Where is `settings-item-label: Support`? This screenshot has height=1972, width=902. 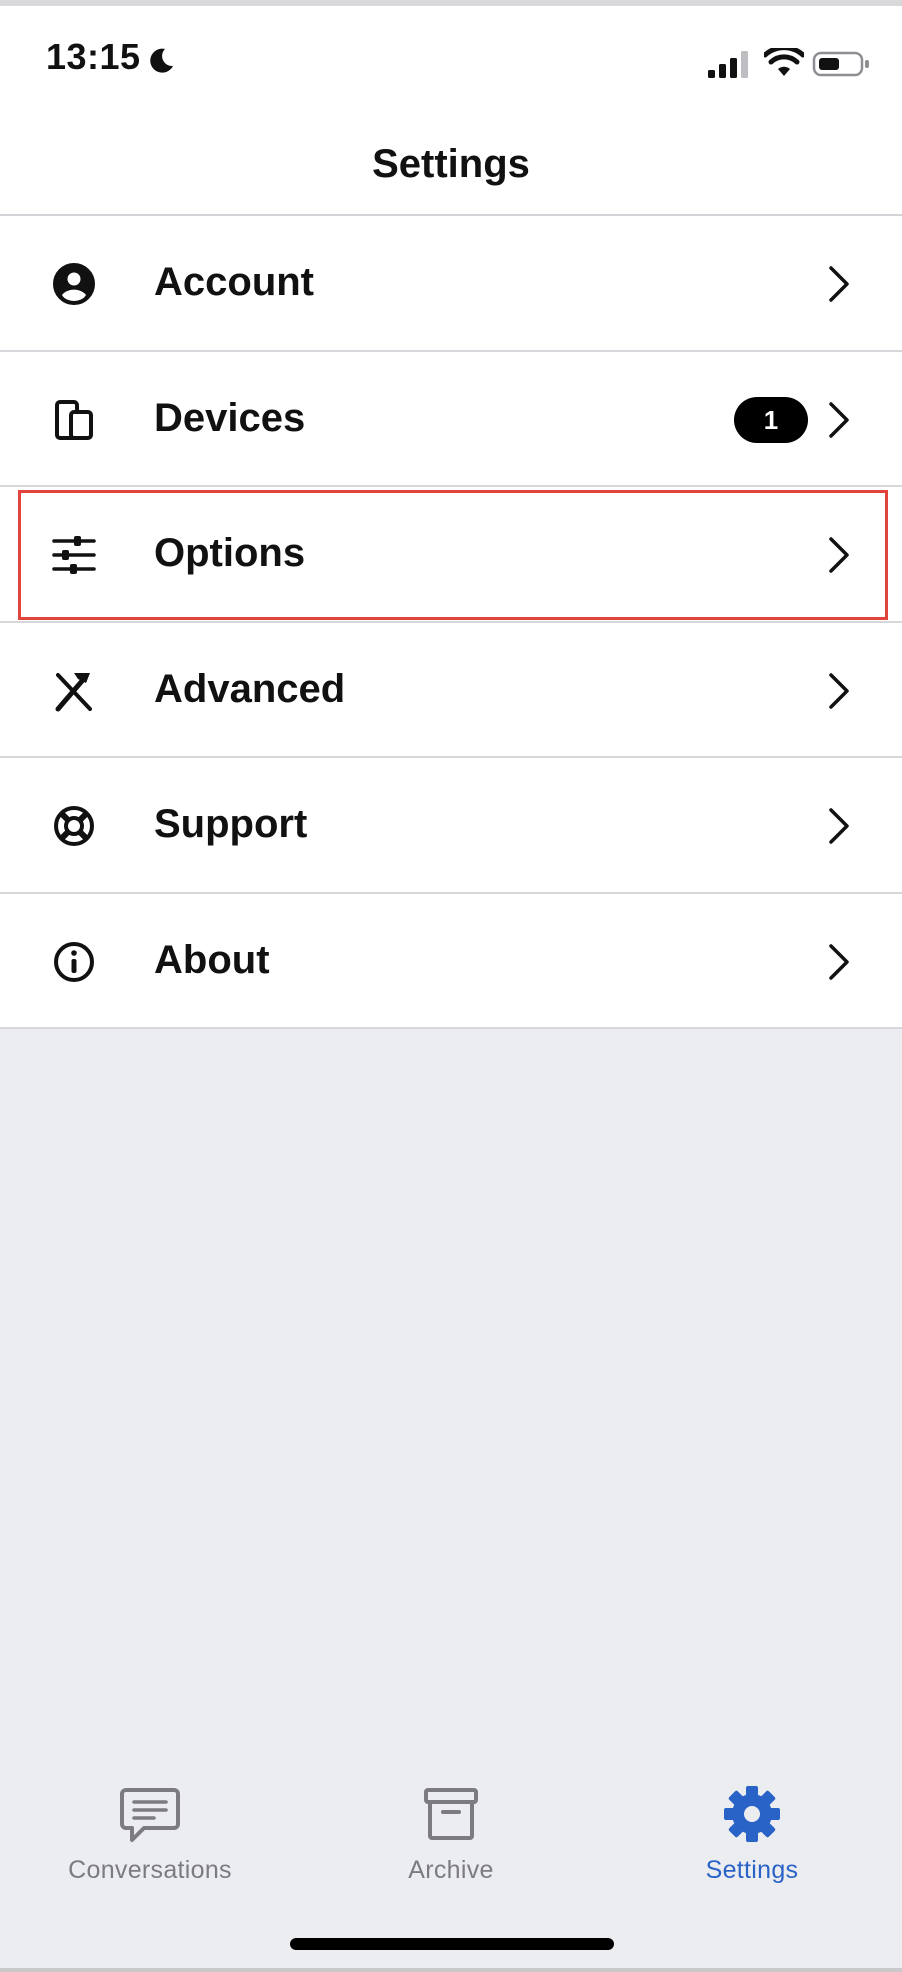
settings-item-label: Support is located at coordinates (231, 824).